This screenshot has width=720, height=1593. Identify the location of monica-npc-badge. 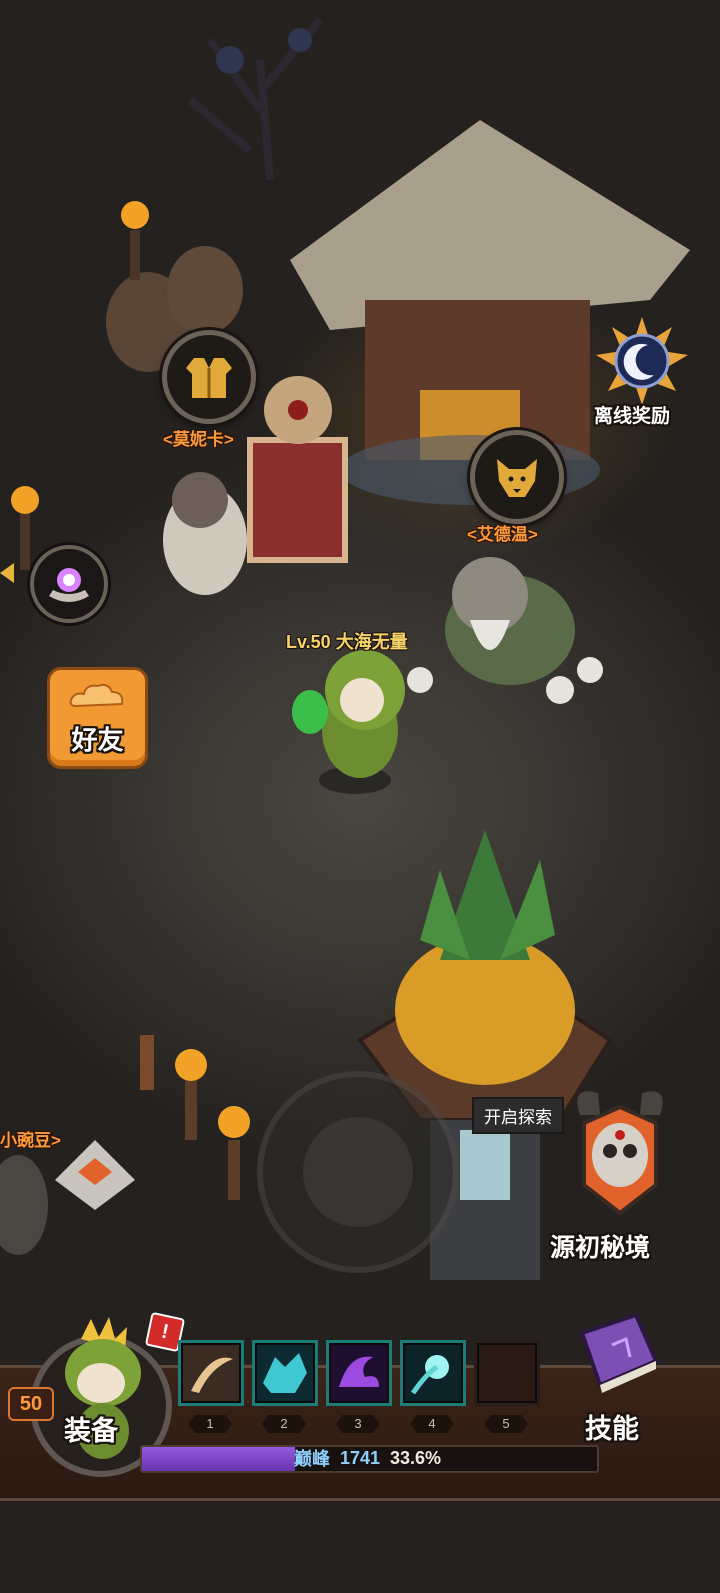
(209, 377).